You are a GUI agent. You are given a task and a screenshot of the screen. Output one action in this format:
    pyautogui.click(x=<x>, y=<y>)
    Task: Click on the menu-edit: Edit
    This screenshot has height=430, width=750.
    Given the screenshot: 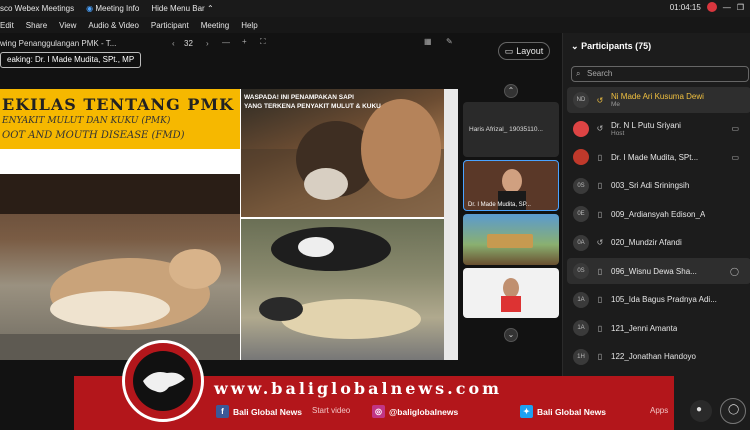 What is the action you would take?
    pyautogui.click(x=7, y=25)
    